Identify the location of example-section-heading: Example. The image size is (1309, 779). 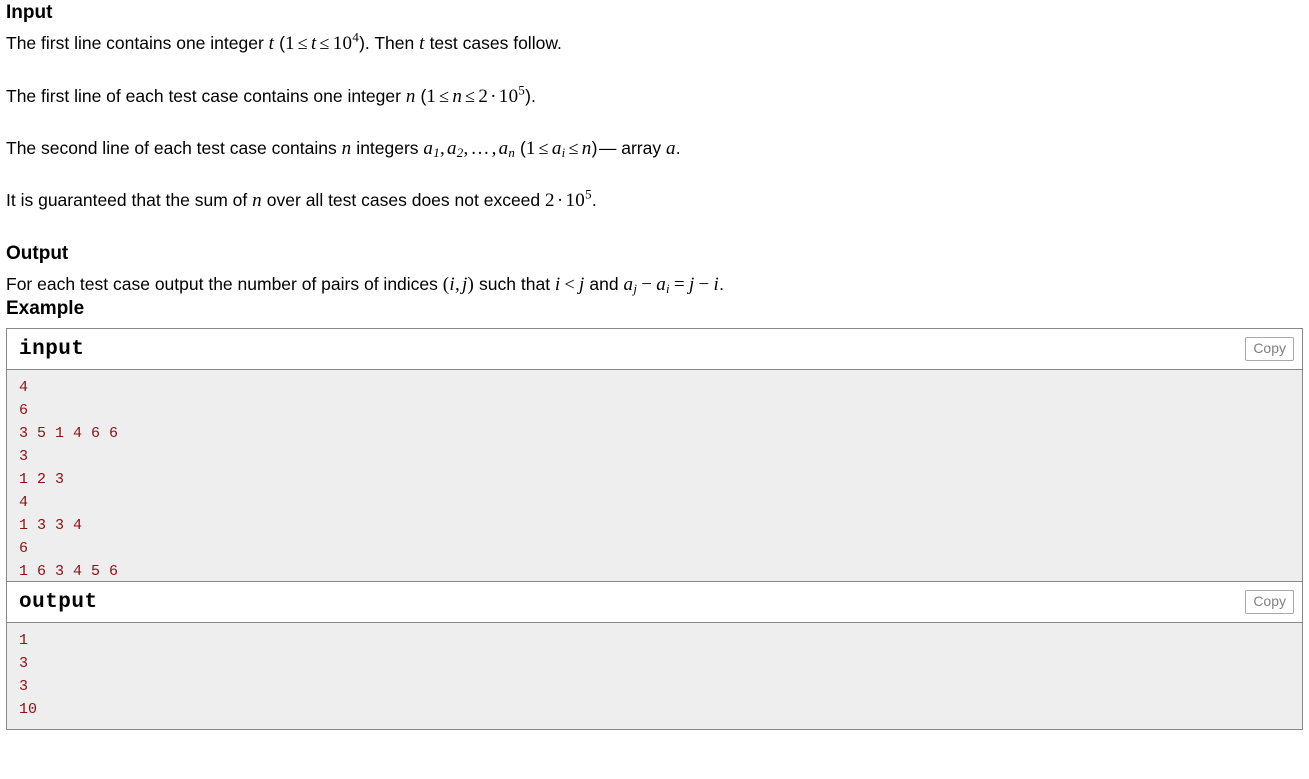
(45, 308).